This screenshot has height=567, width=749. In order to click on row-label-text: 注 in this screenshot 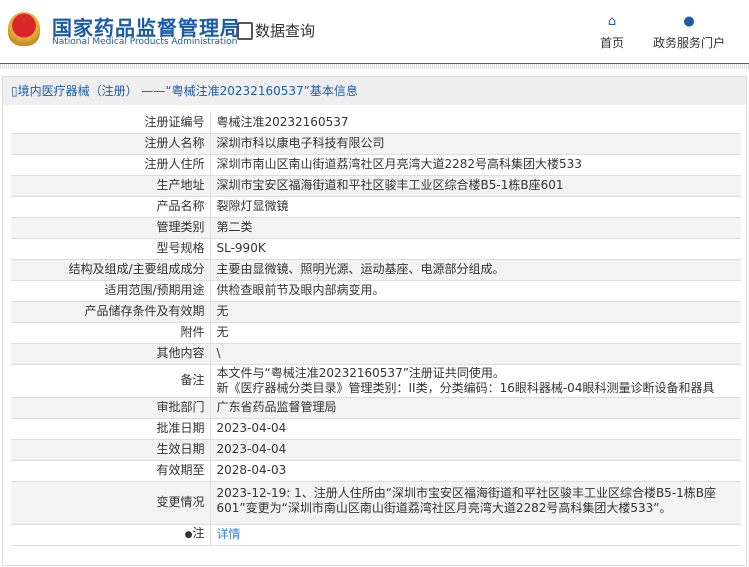, I will do `click(198, 533)`.